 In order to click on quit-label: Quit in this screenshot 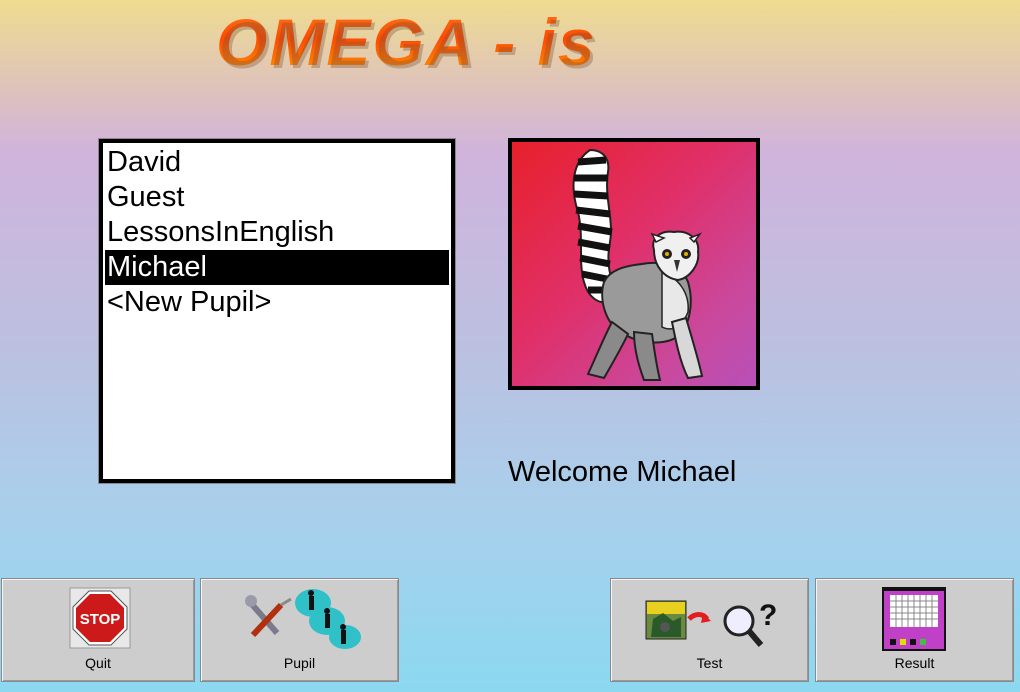, I will do `click(98, 663)`.